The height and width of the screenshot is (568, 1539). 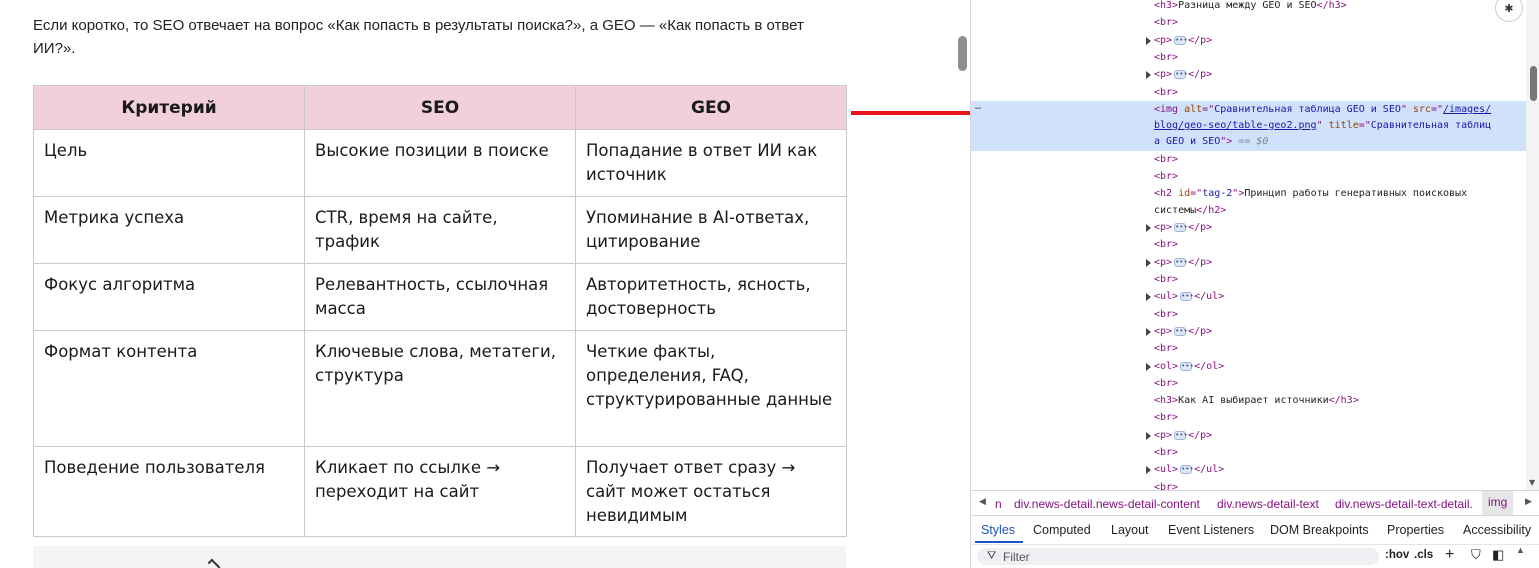 I want to click on breadcrumb-item: div.news-detail.news-detail-content, so click(x=1107, y=504).